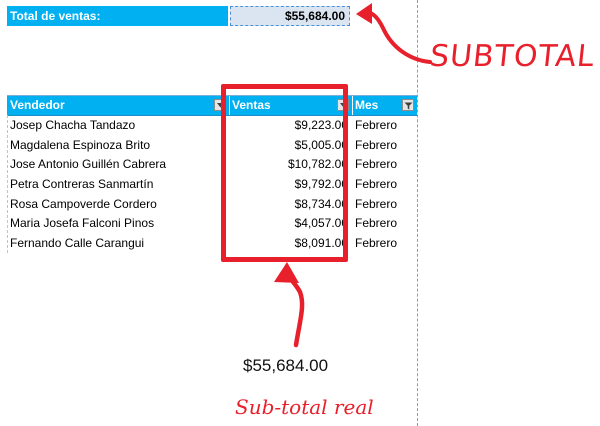  I want to click on subtotal-real-annotation: Sub-total real, so click(304, 407).